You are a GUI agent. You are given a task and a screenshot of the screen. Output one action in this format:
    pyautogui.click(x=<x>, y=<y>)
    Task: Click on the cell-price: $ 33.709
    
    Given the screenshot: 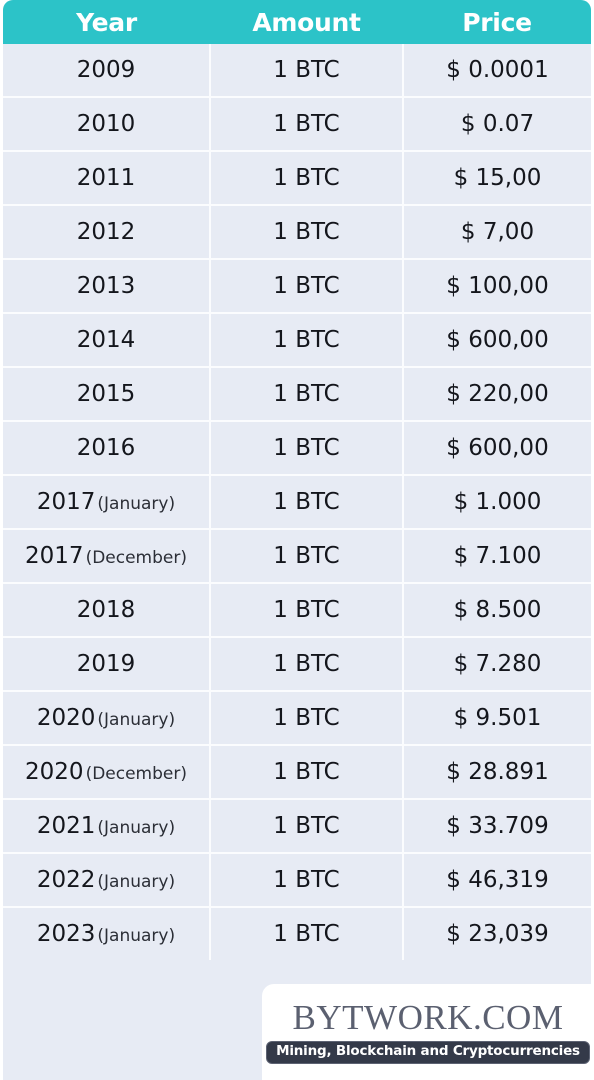 What is the action you would take?
    pyautogui.click(x=497, y=825)
    